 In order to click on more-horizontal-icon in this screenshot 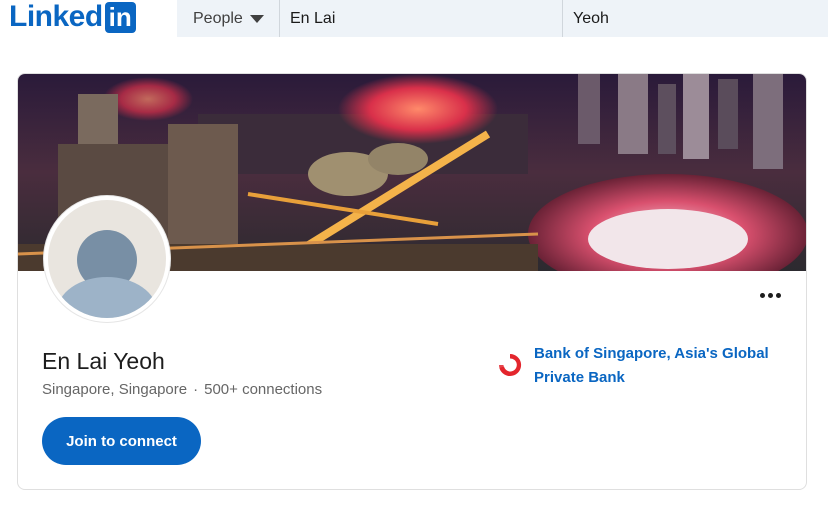, I will do `click(770, 295)`.